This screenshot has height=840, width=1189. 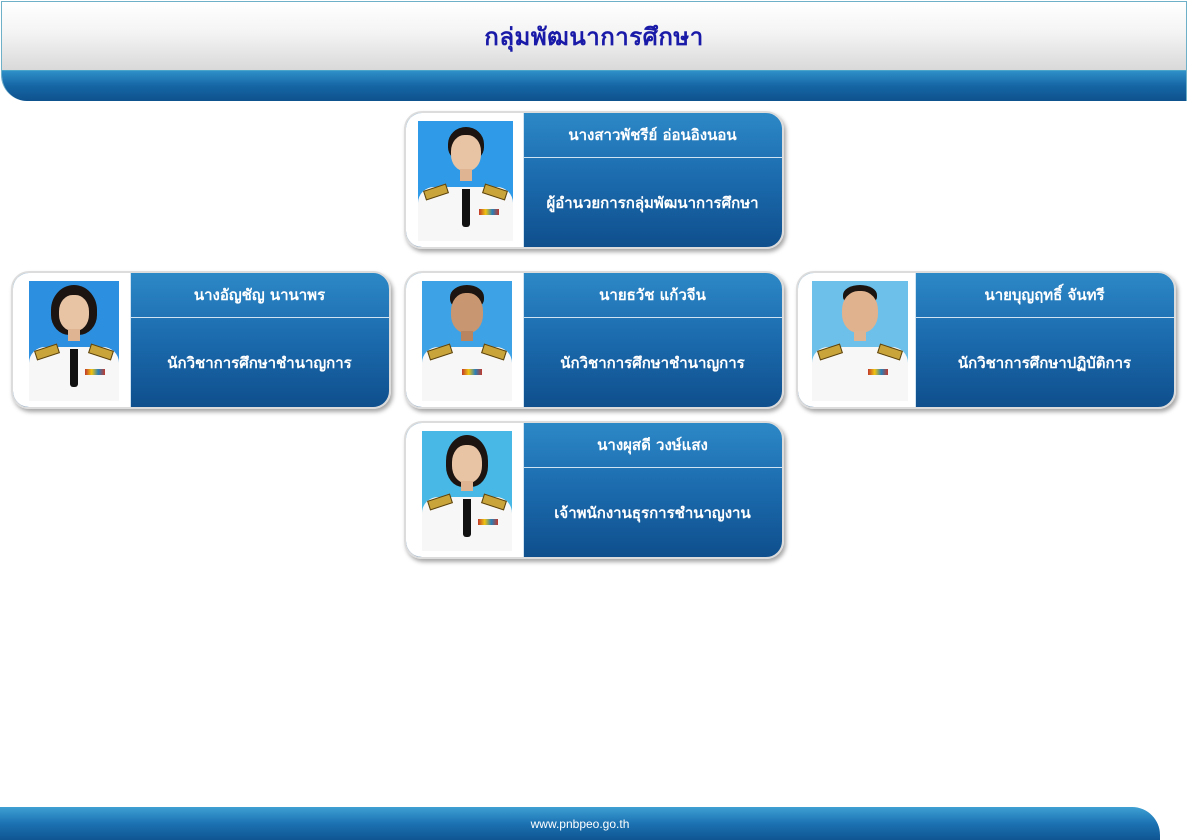 What do you see at coordinates (594, 86) in the screenshot?
I see `header-band` at bounding box center [594, 86].